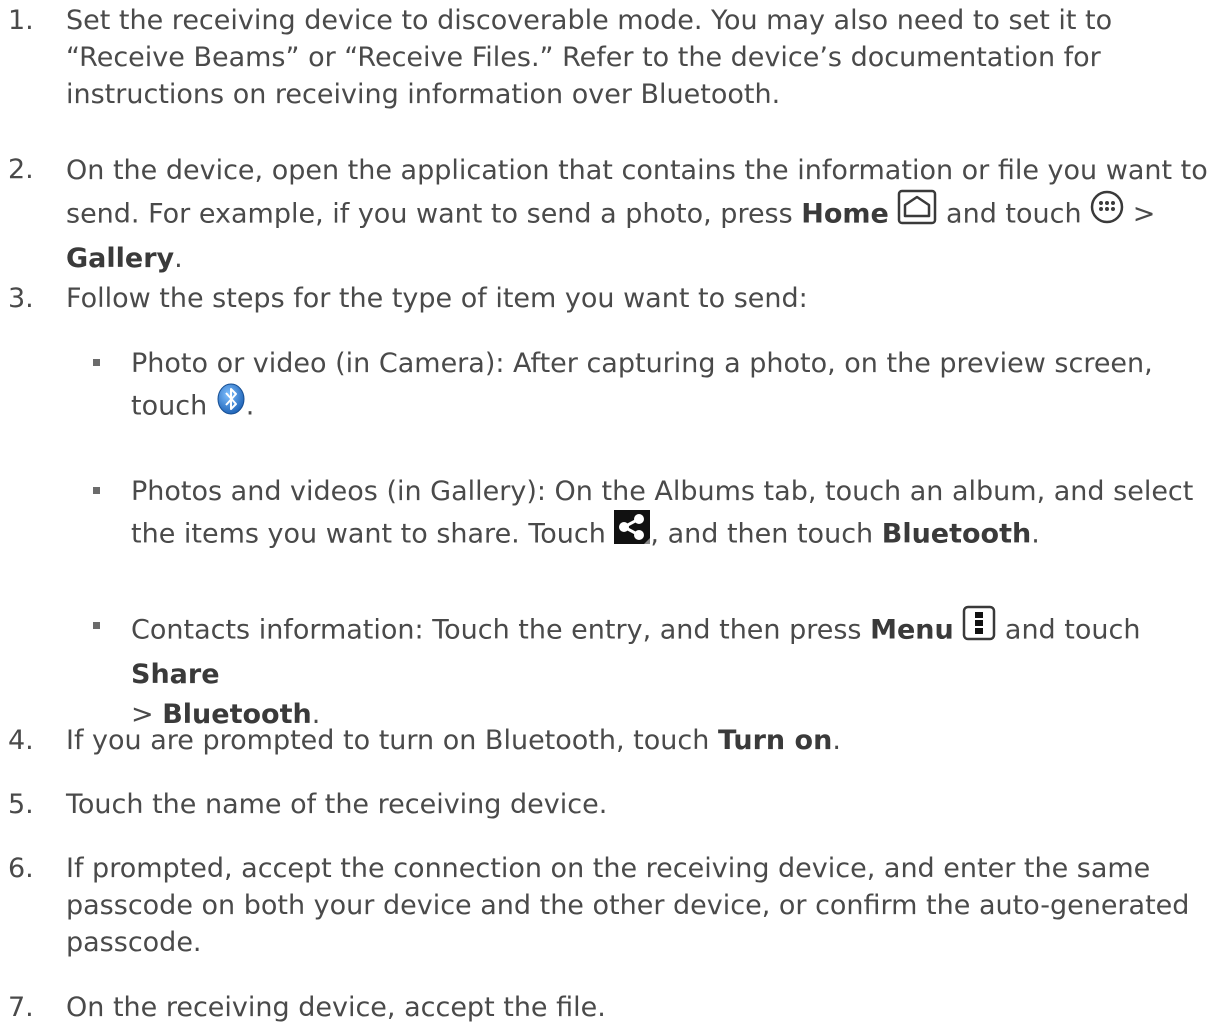 The width and height of the screenshot is (1215, 1027). I want to click on bluetooth-label: Bluetooth, so click(956, 534).